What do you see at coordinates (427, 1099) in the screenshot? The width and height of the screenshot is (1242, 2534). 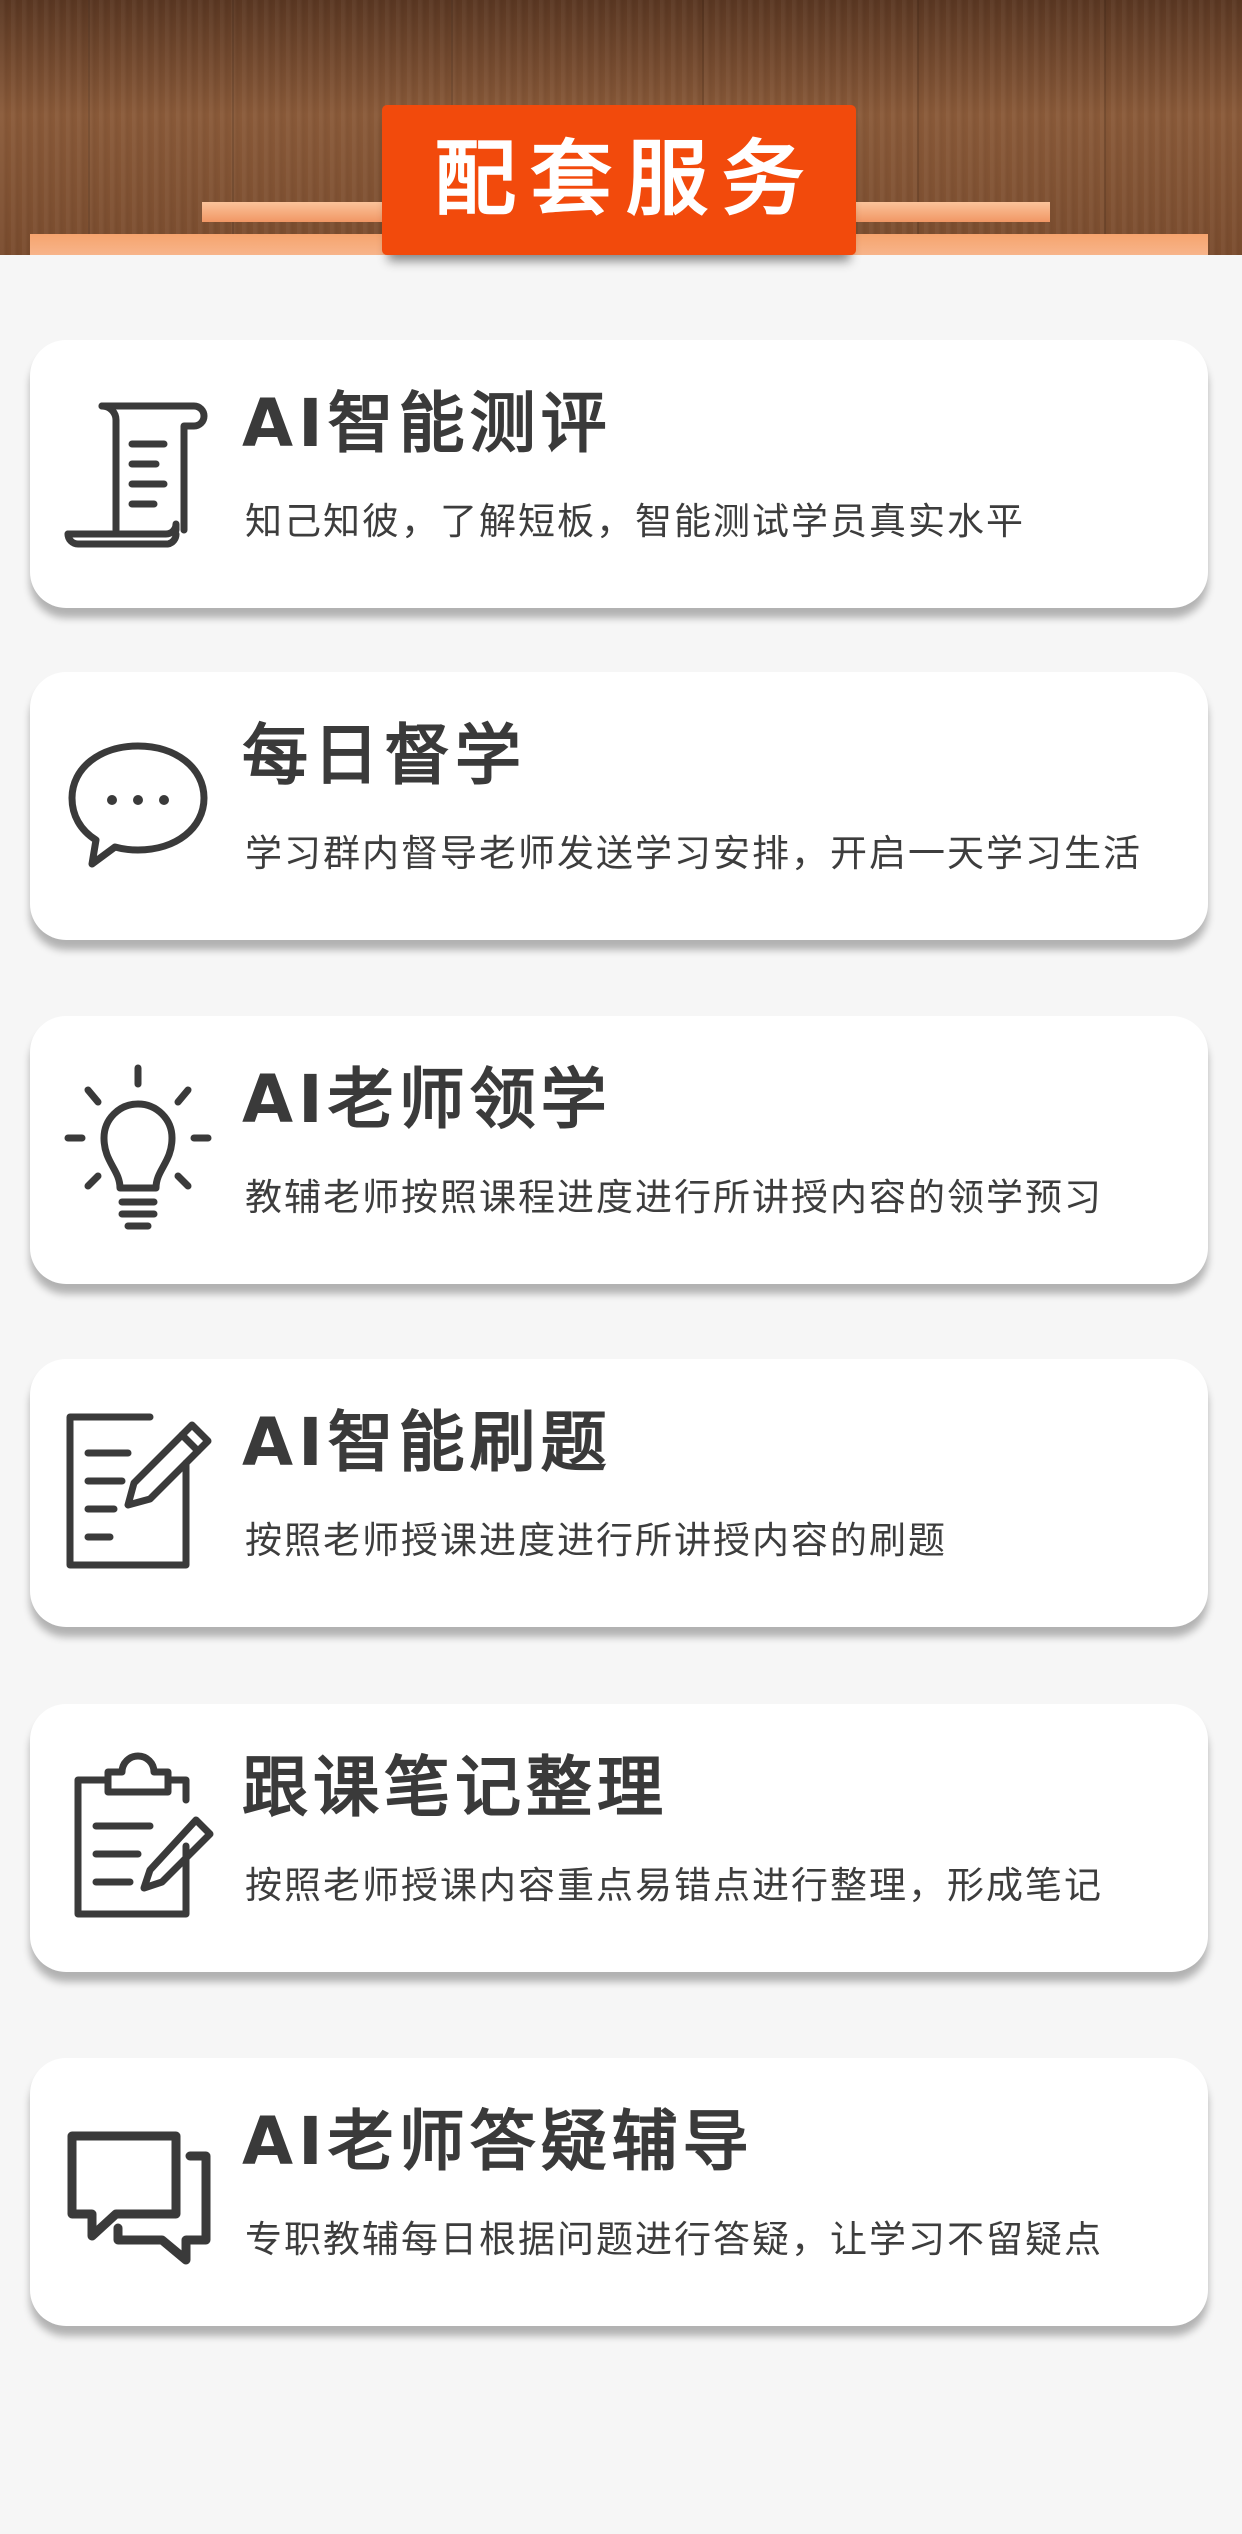 I see `service-title: AI老师领学` at bounding box center [427, 1099].